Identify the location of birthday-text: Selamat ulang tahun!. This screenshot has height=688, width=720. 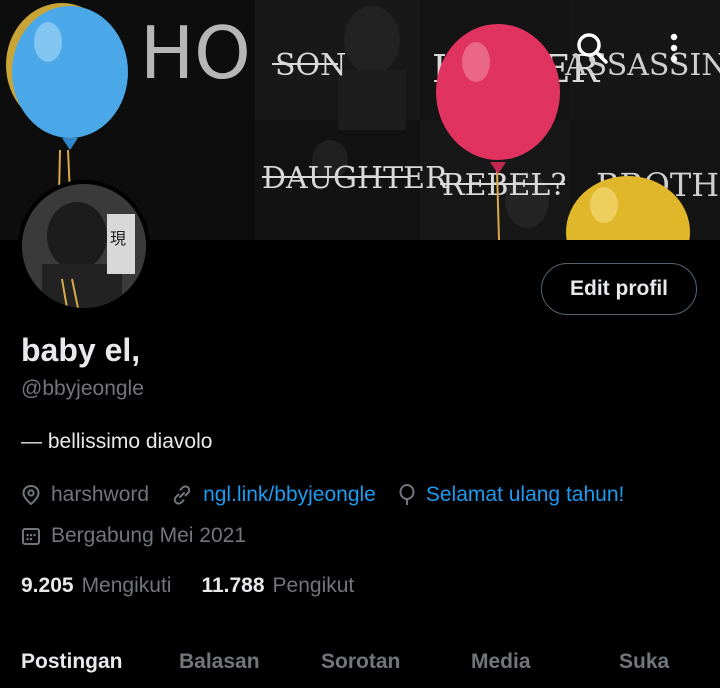
(525, 495).